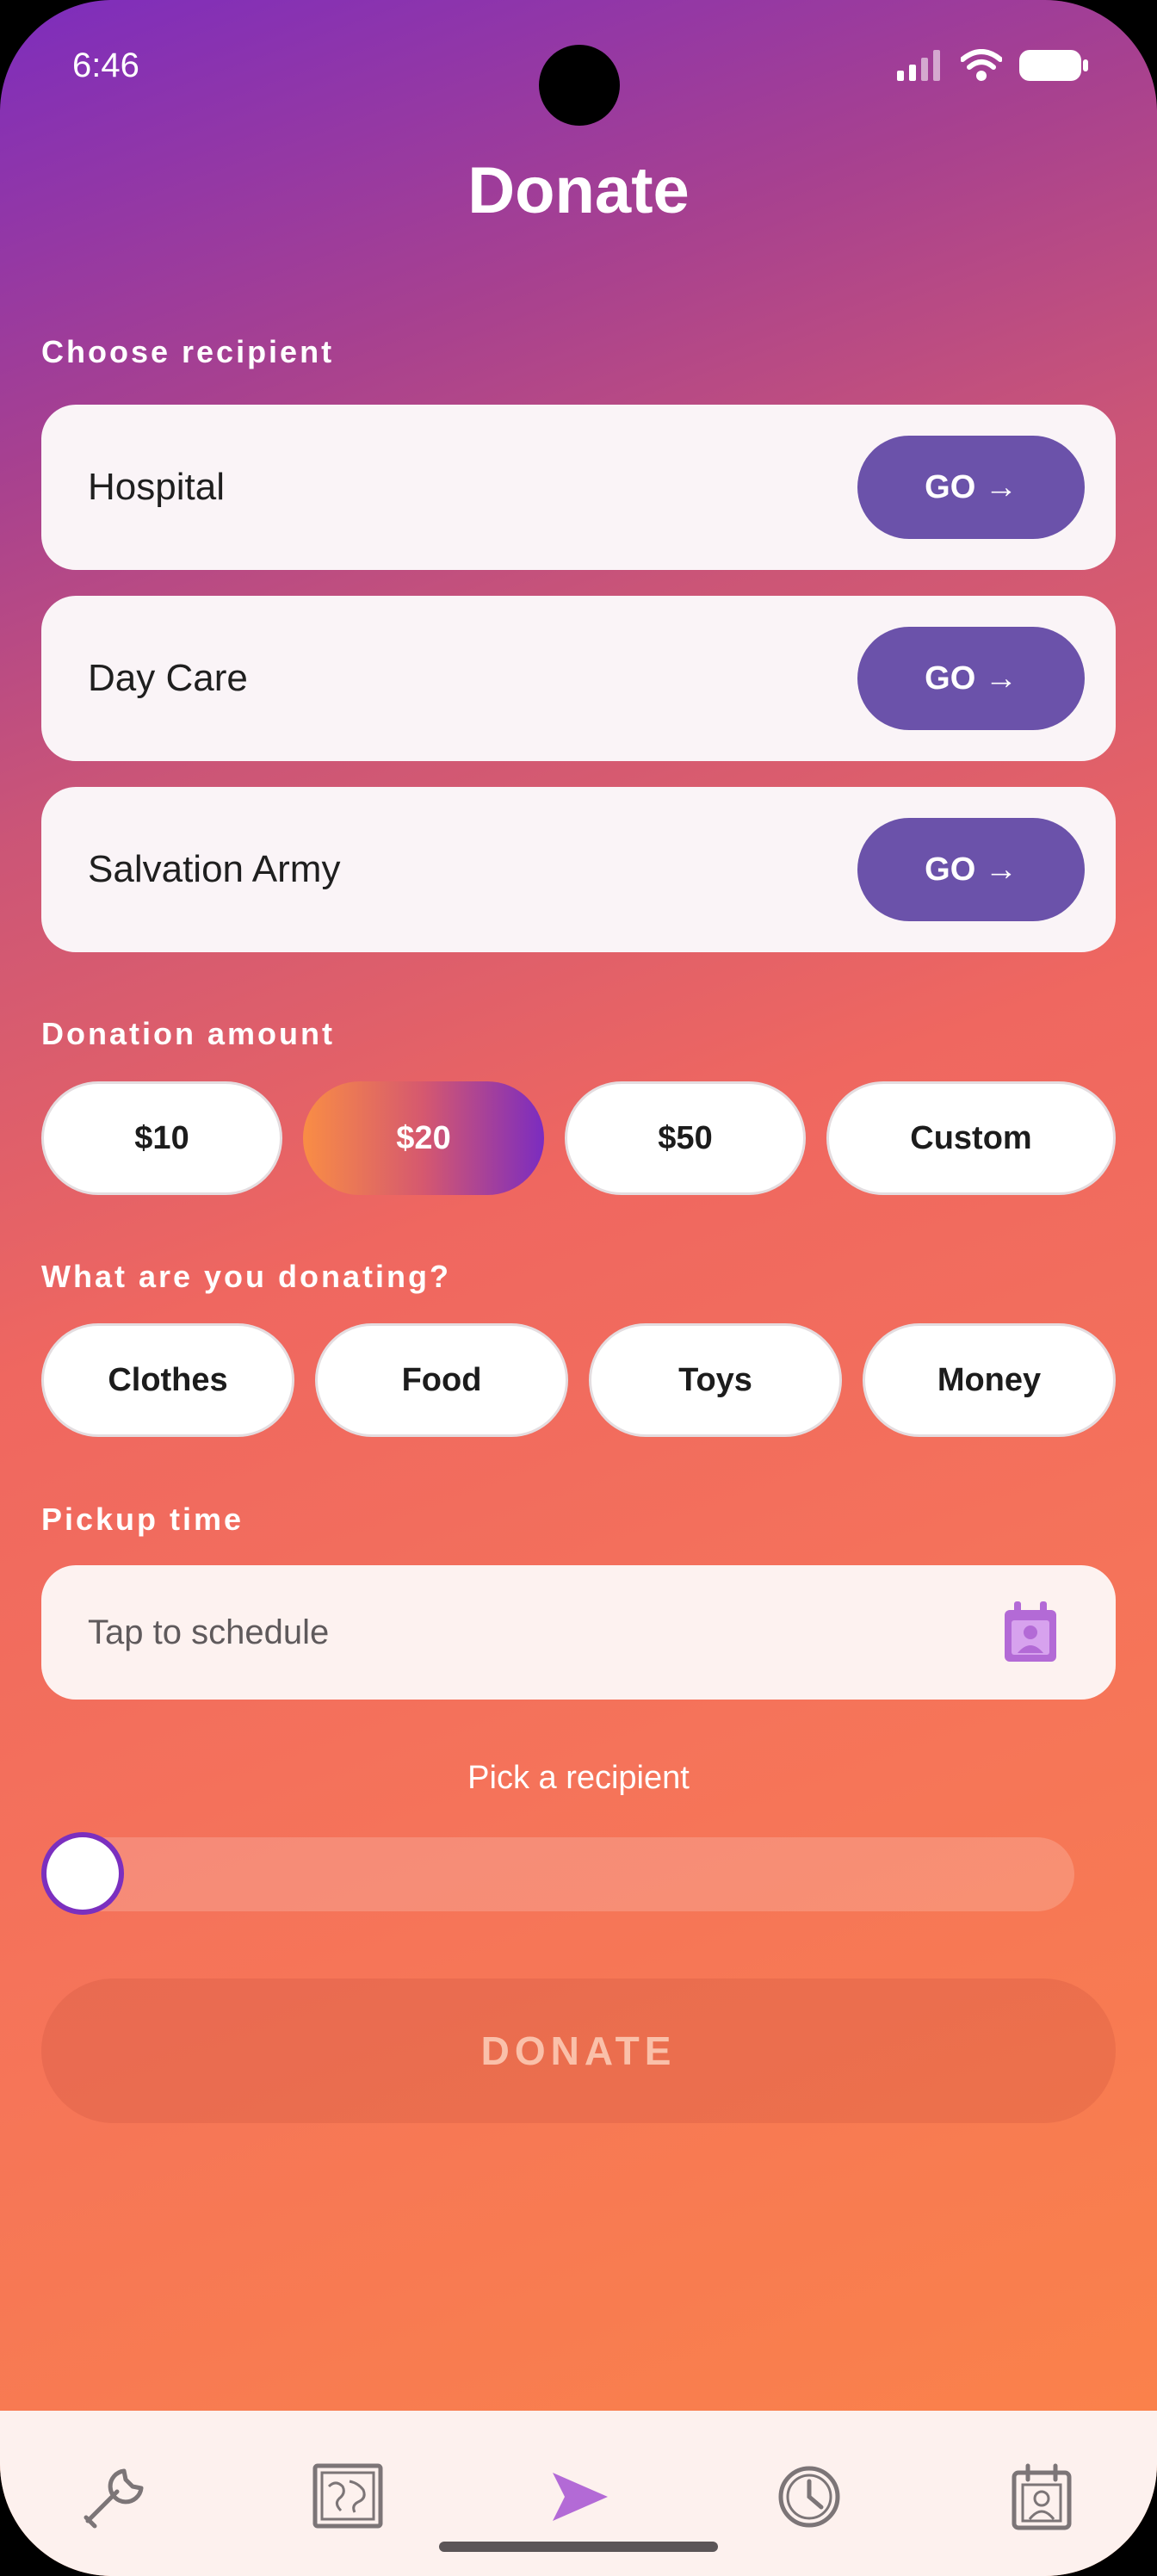 The height and width of the screenshot is (2576, 1157). I want to click on nav-item-map, so click(348, 2497).